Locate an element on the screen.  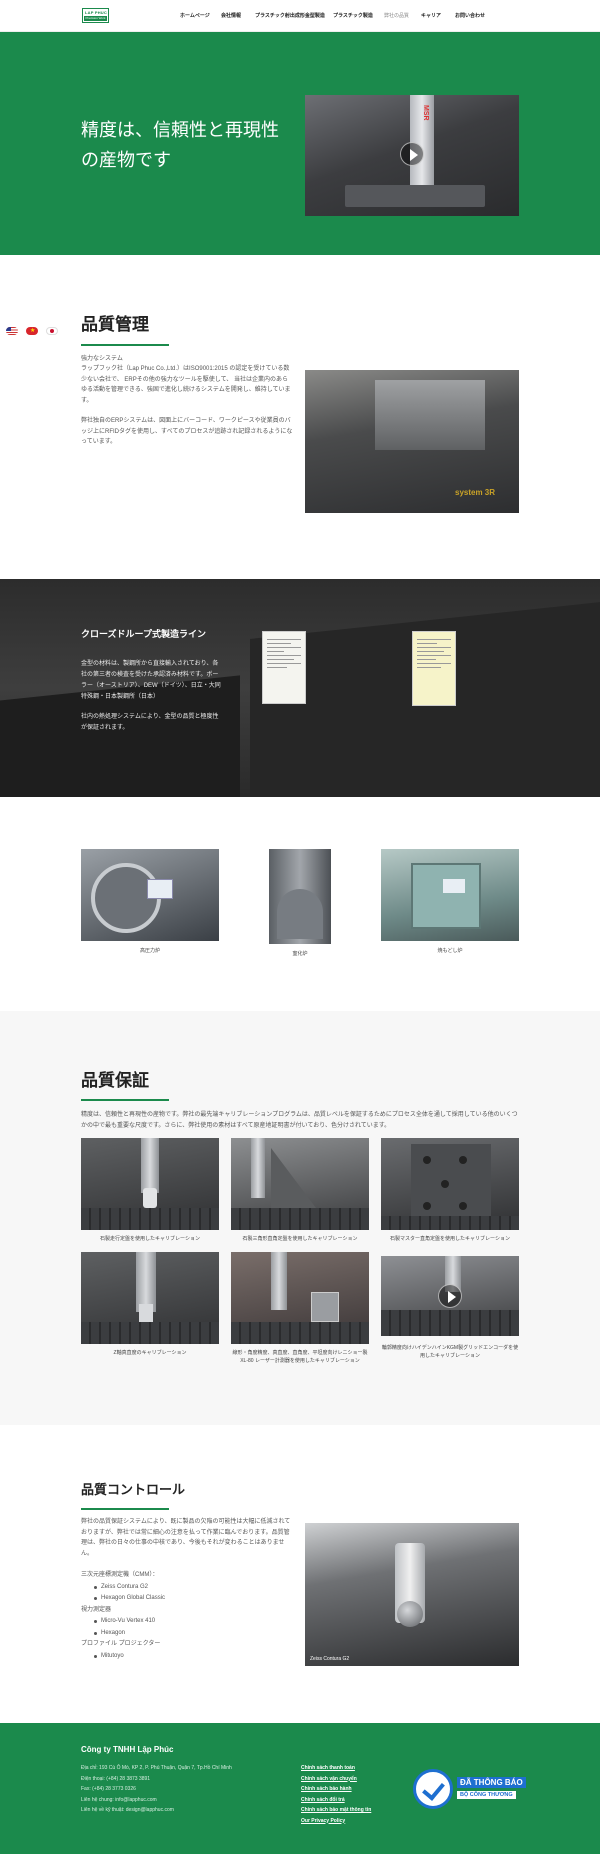
nav-plastic: プラスチック製造 is located at coordinates (353, 15).